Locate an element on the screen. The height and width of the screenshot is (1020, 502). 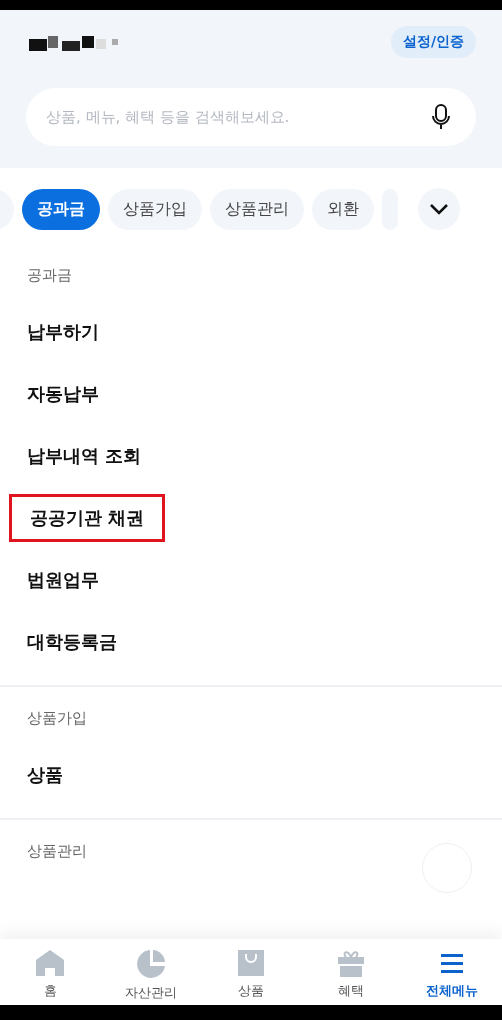
gift-icon is located at coordinates (351, 963).